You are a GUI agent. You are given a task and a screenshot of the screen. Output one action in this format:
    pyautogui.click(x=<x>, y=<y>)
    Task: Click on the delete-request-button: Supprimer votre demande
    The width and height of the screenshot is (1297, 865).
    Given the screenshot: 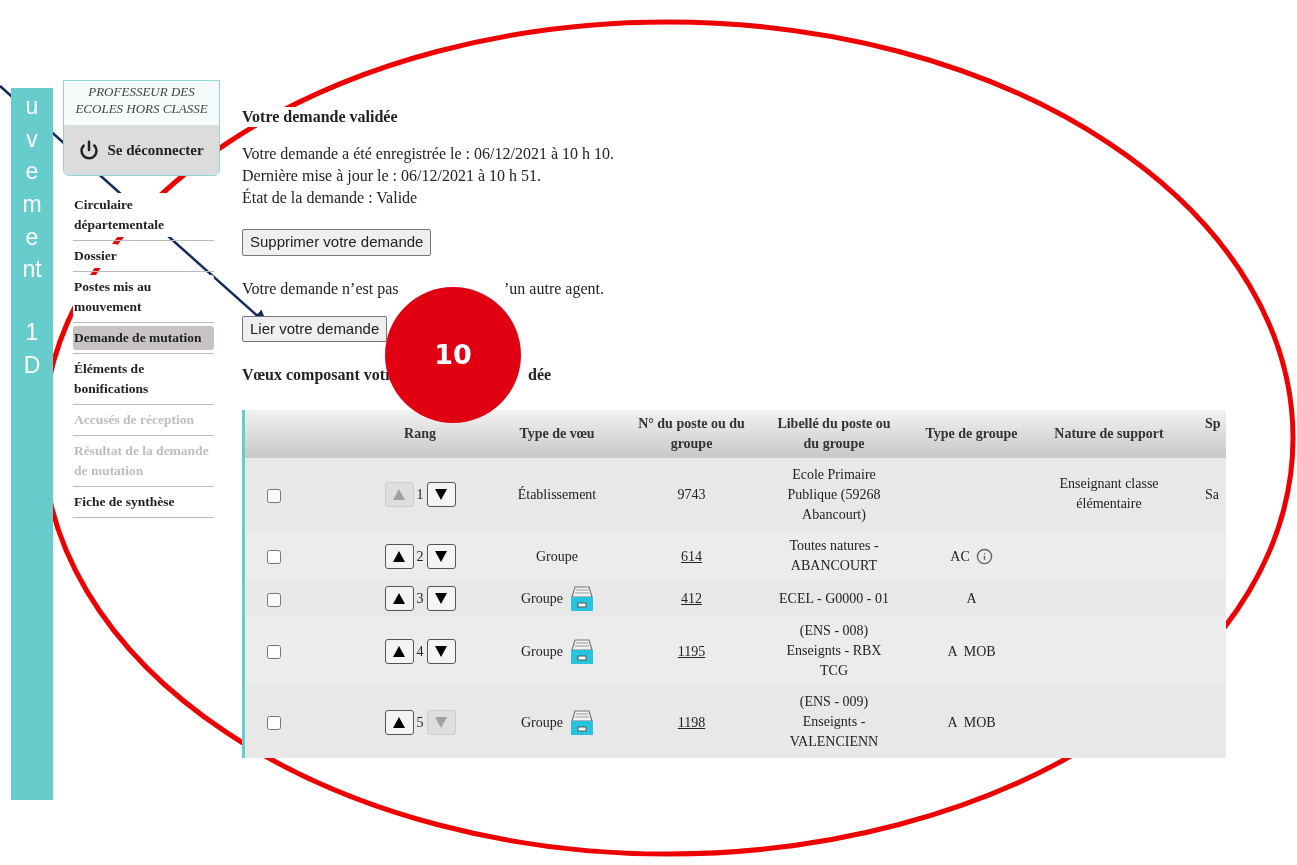 What is the action you would take?
    pyautogui.click(x=337, y=242)
    